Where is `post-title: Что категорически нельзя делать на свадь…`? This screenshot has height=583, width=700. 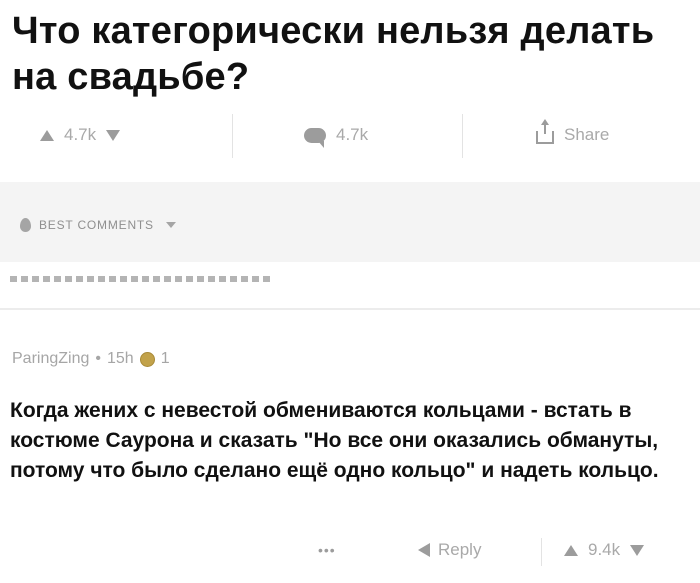 post-title: Что категорически нельзя делать на свадь… is located at coordinates (333, 54).